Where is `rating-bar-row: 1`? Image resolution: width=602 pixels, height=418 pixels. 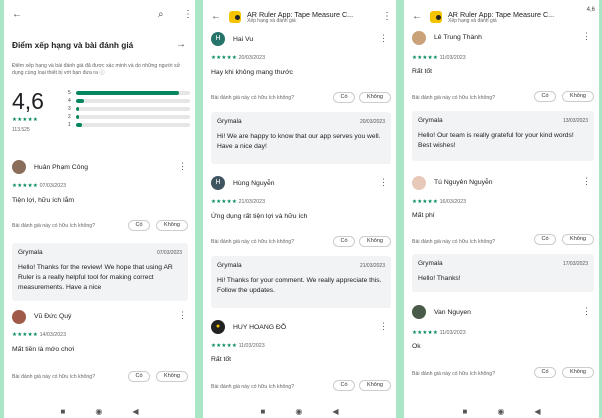
rating-bar-row: 1 is located at coordinates (129, 125).